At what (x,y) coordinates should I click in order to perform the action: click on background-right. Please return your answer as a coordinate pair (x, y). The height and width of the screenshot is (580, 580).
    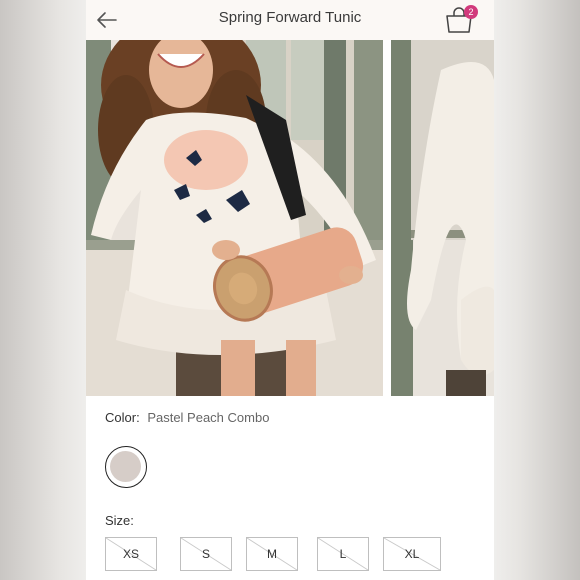
    Looking at the image, I should click on (537, 290).